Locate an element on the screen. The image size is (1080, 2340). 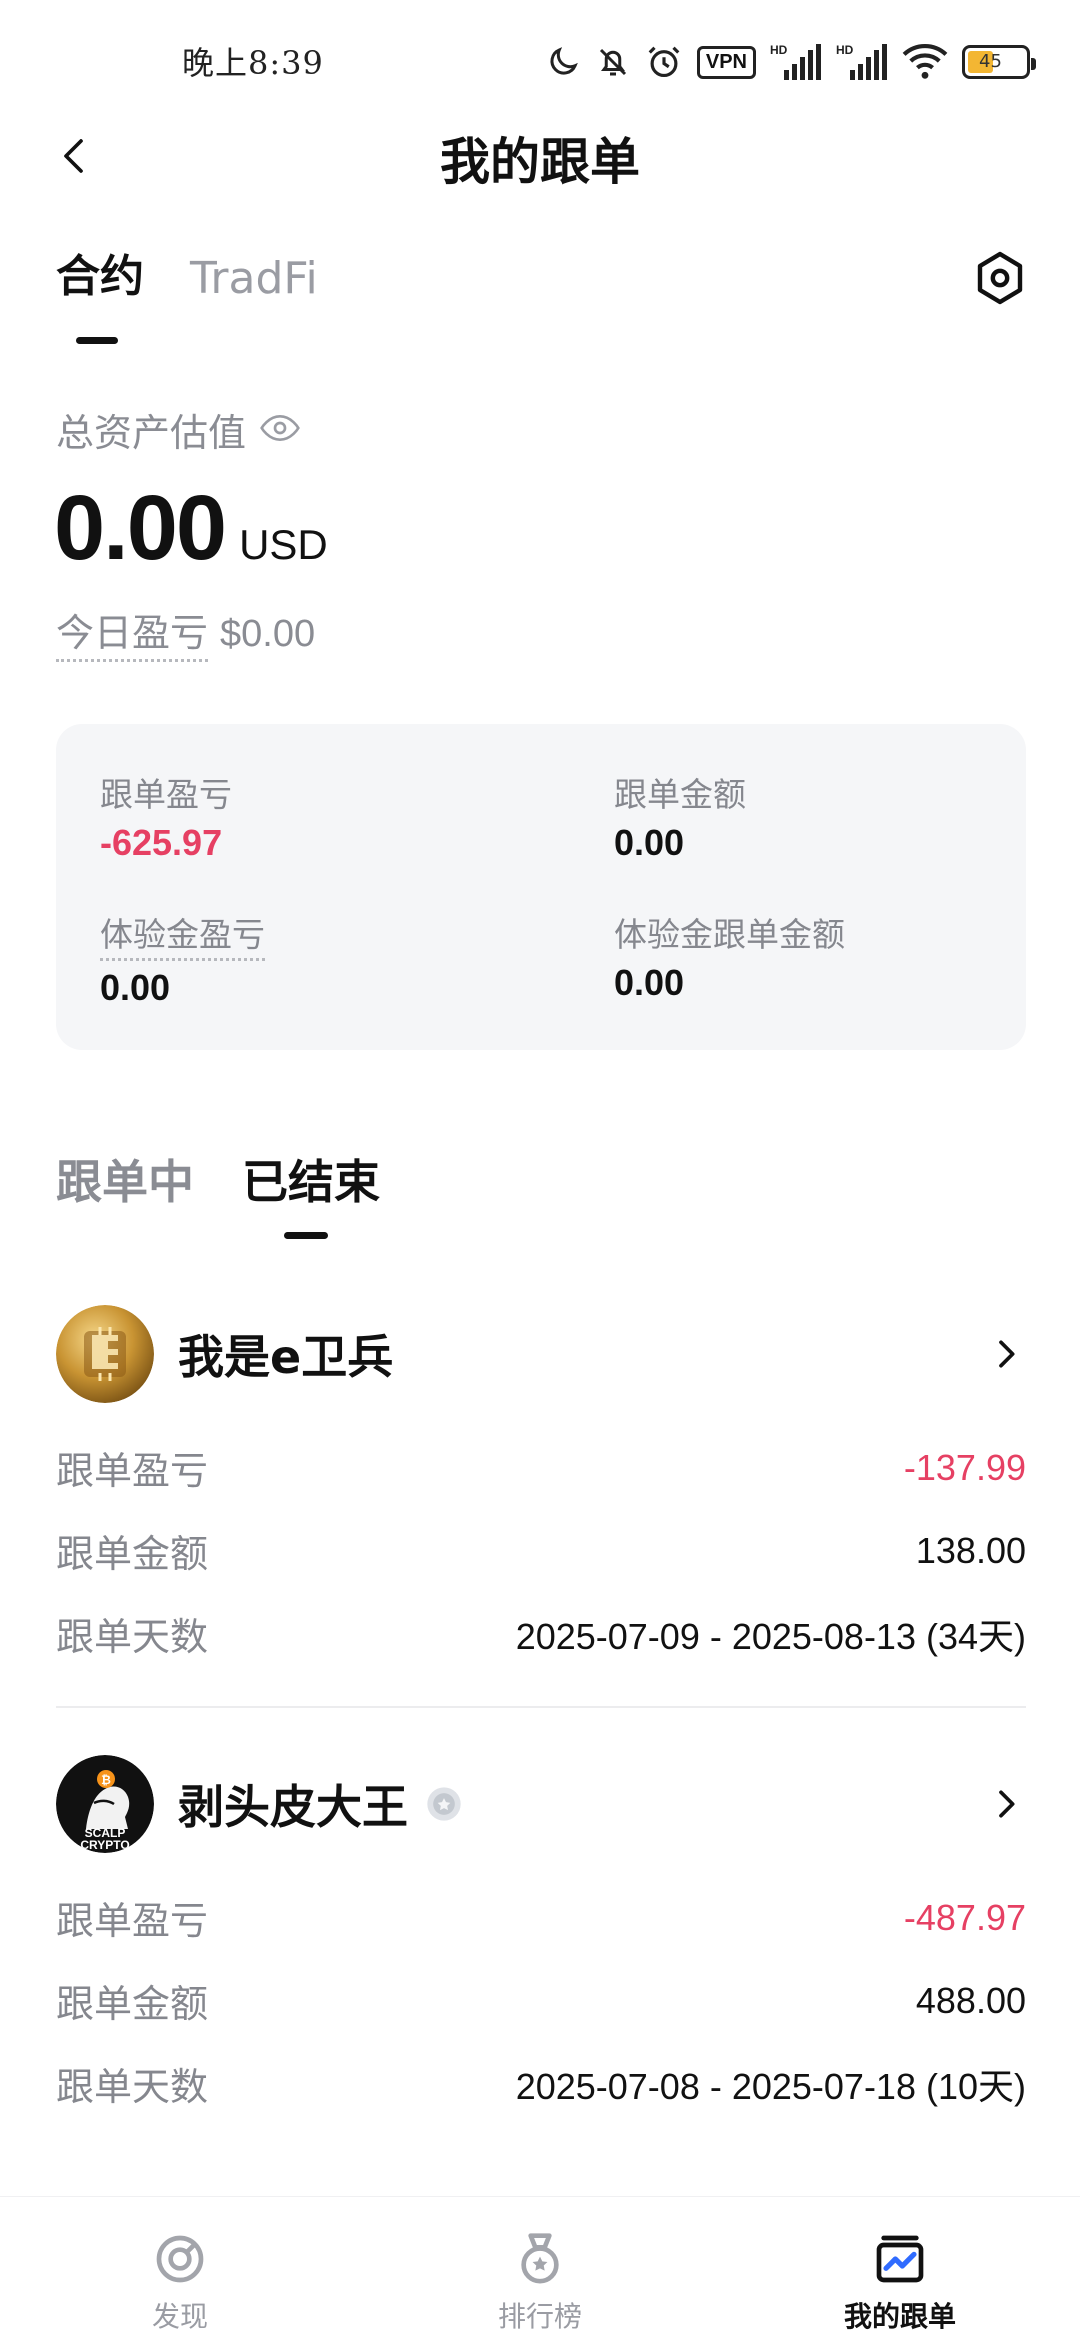
settings-button is located at coordinates (1000, 278).